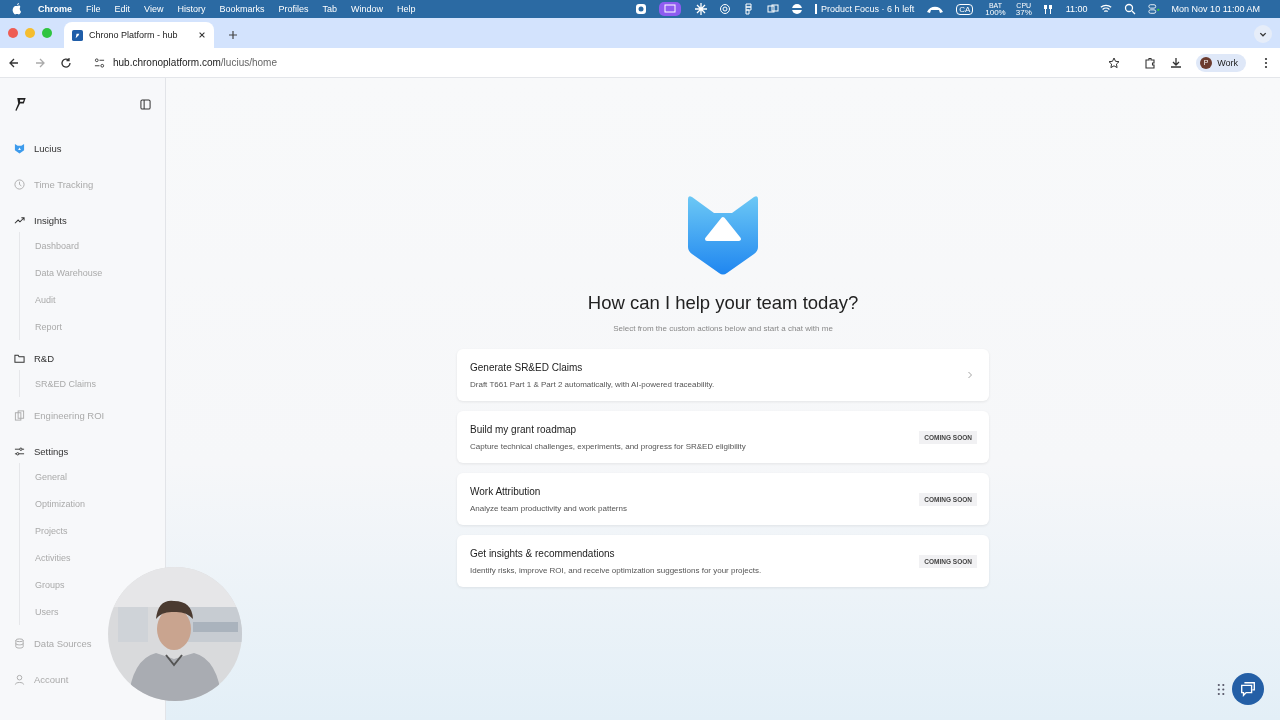  Describe the element at coordinates (1153, 9) in the screenshot. I see `control-center-icon` at that location.